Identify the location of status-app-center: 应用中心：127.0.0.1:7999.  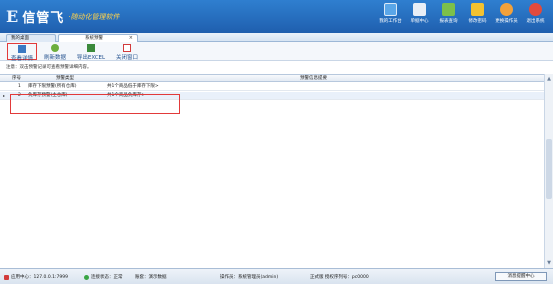
(36, 277).